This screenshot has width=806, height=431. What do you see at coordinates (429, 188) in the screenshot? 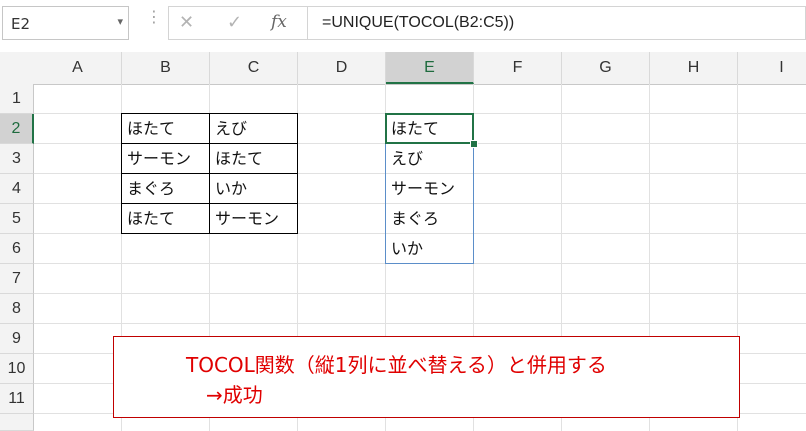
I see `cell-e4: サーモン` at bounding box center [429, 188].